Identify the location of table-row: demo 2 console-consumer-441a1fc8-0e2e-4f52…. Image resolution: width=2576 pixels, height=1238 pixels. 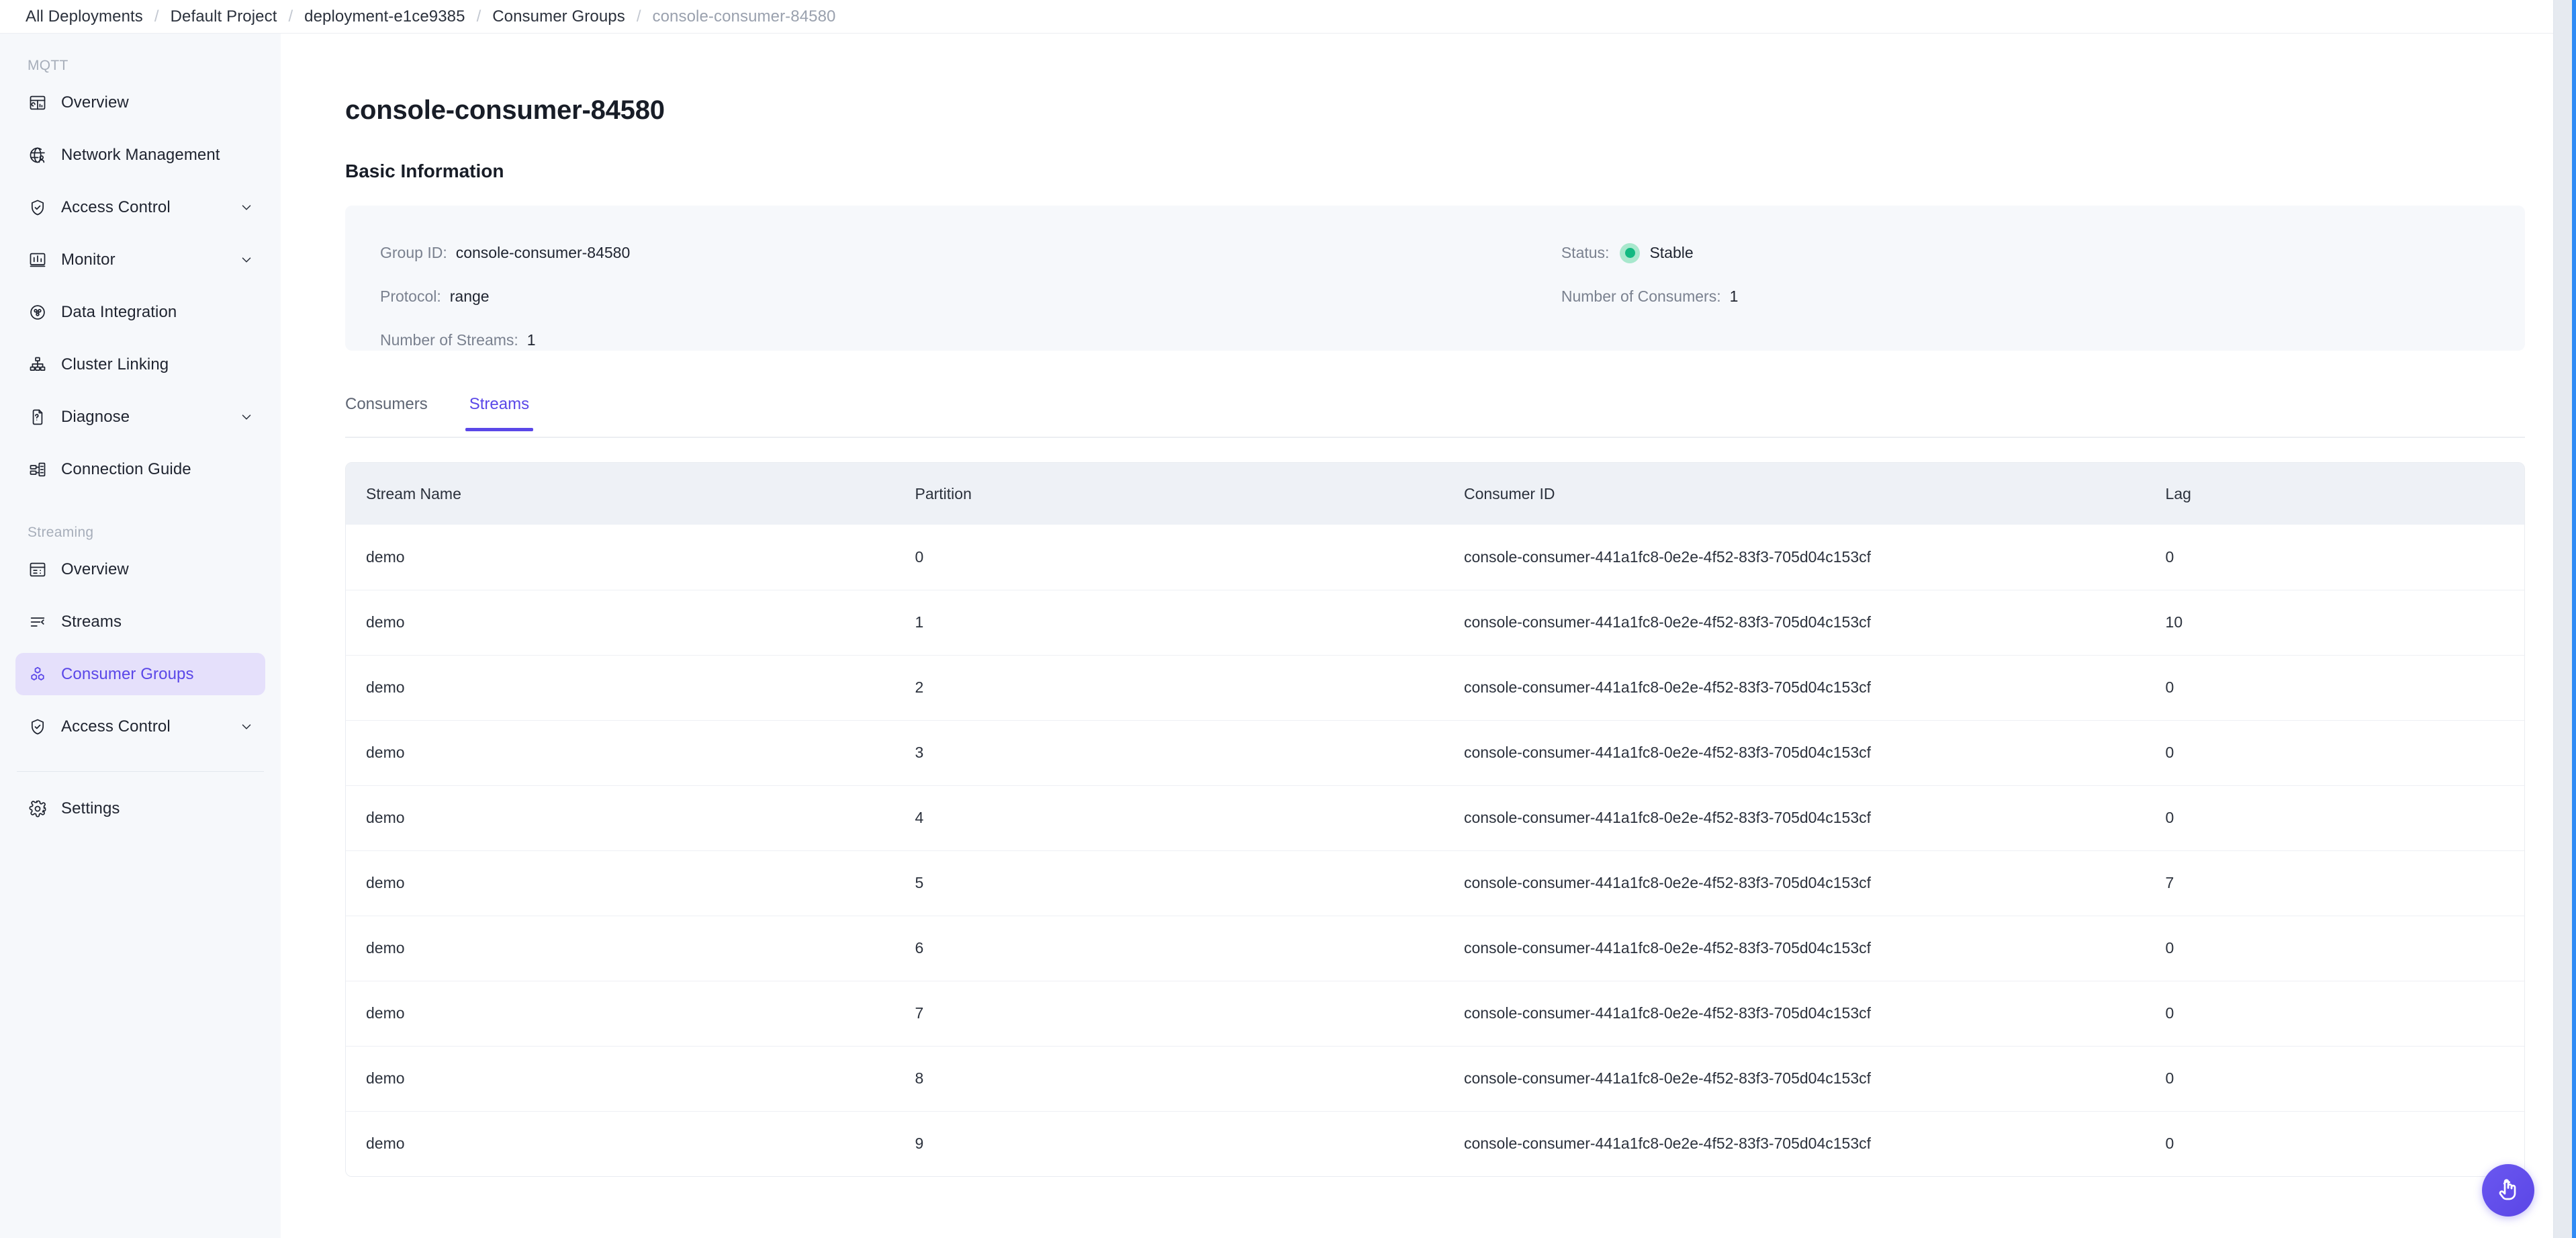
(1435, 687).